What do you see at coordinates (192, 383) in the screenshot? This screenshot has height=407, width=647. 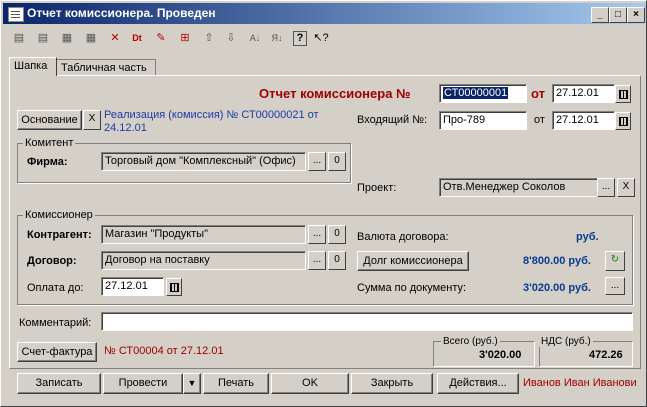 I see `post-menu-arrow: ▼` at bounding box center [192, 383].